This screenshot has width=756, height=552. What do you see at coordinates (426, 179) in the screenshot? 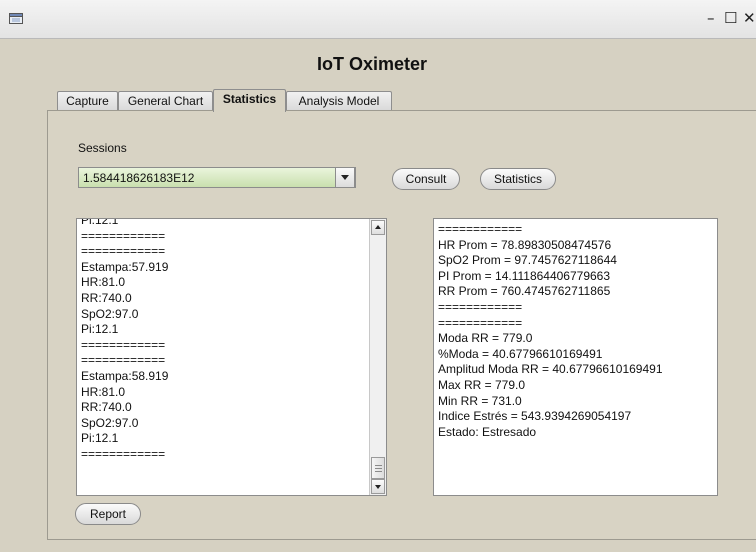
I see `consult-button: Consult` at bounding box center [426, 179].